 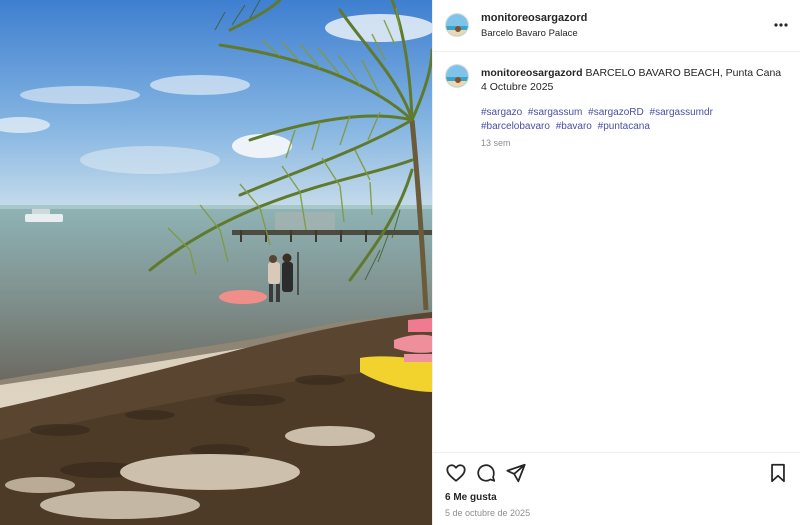 What do you see at coordinates (471, 497) in the screenshot?
I see `likes-count: 6 Me gusta` at bounding box center [471, 497].